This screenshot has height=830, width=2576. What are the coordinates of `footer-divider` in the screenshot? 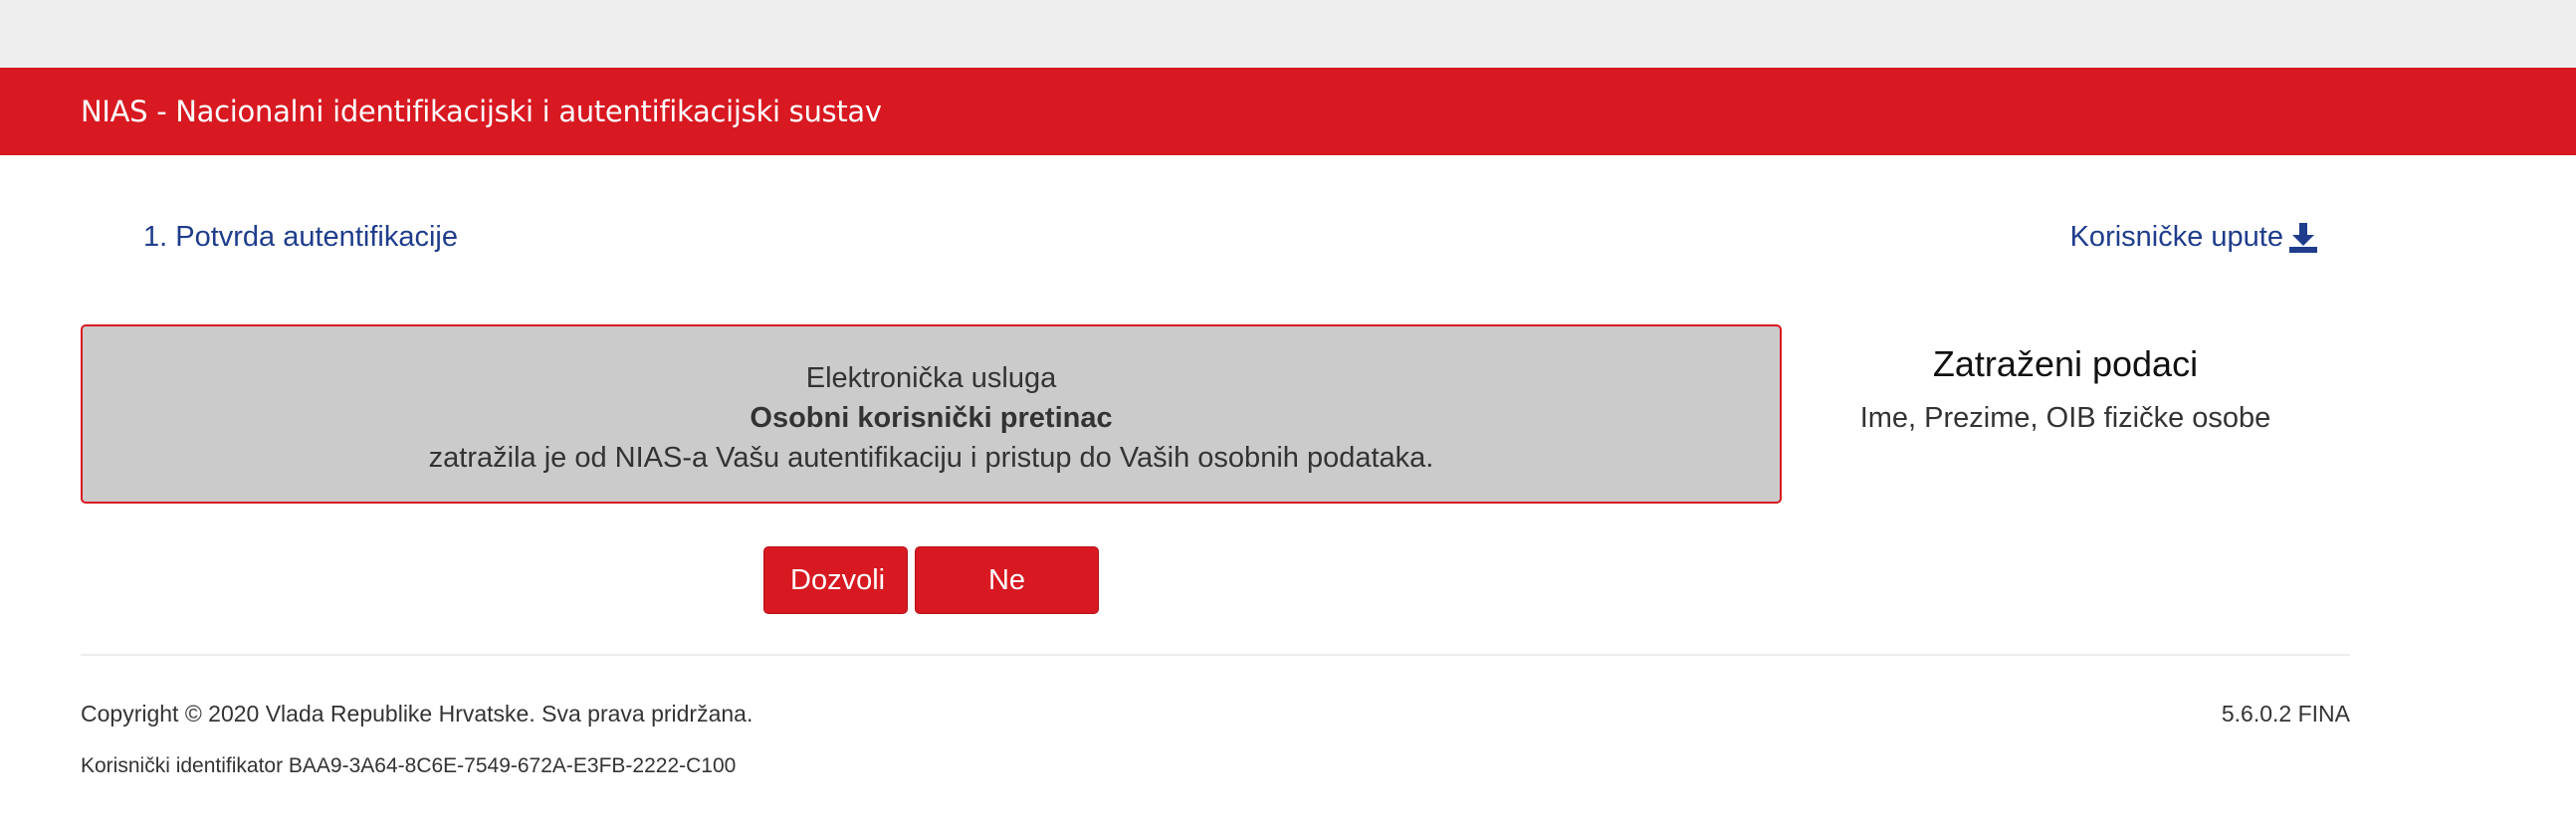 It's located at (1215, 655).